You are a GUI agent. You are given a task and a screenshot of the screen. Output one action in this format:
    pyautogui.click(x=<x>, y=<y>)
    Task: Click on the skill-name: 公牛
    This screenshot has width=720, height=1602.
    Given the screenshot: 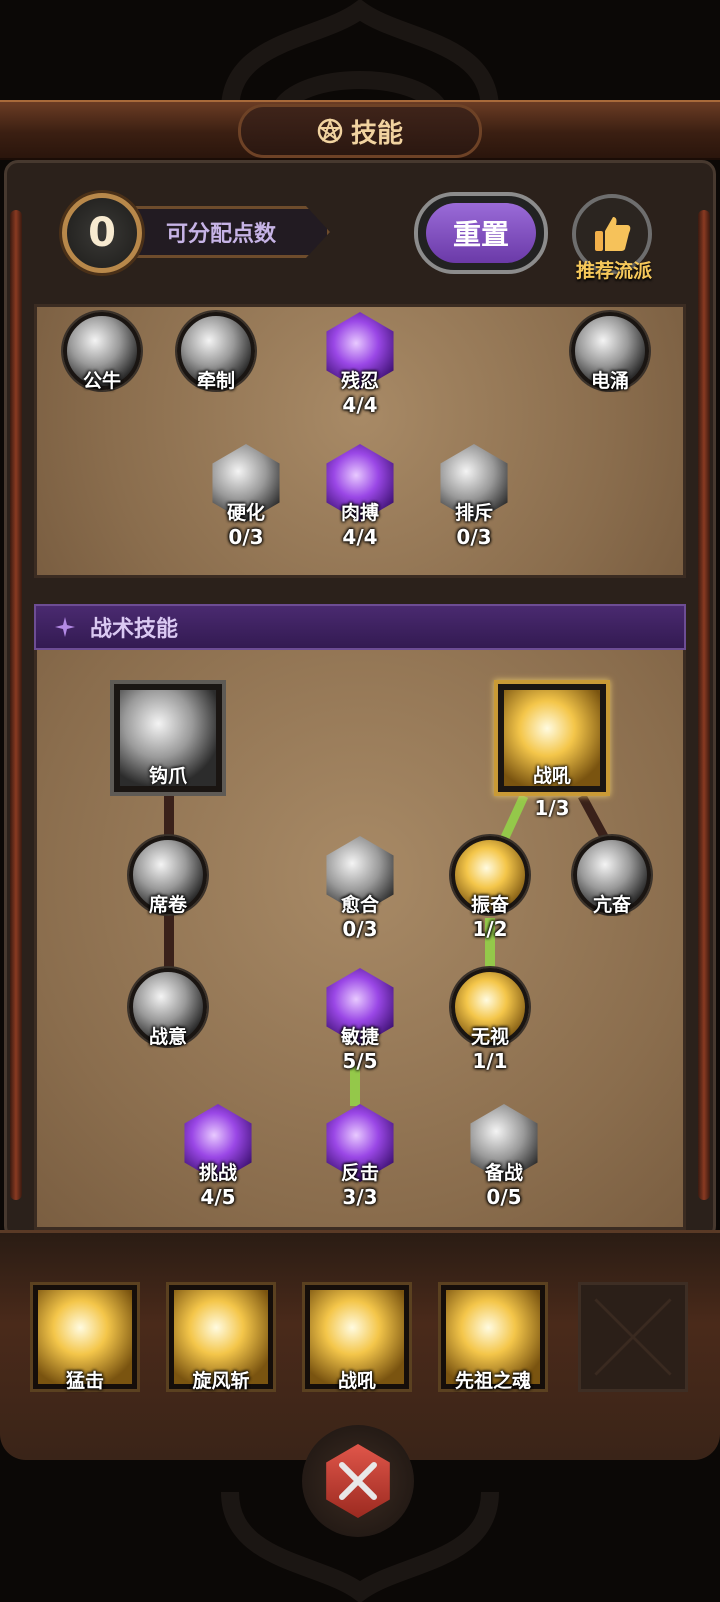 What is the action you would take?
    pyautogui.click(x=101, y=381)
    